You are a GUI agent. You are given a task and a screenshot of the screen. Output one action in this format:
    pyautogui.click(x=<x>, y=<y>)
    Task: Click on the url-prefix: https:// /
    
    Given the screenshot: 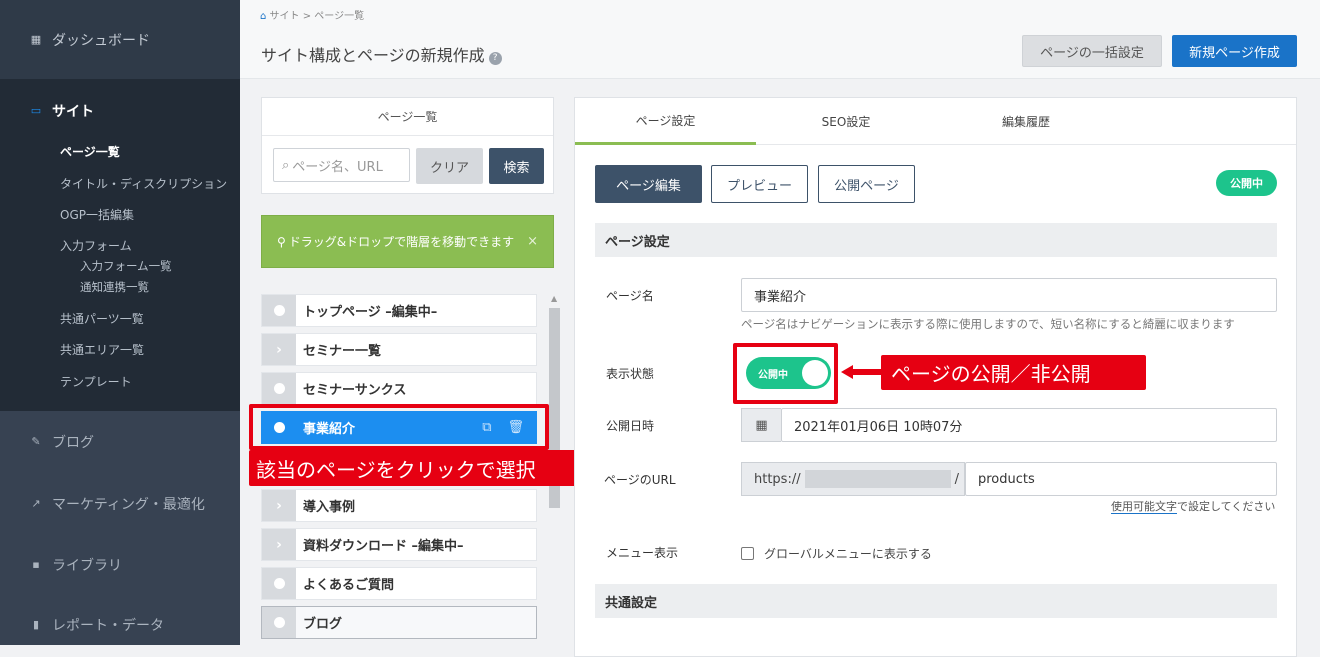 What is the action you would take?
    pyautogui.click(x=853, y=479)
    